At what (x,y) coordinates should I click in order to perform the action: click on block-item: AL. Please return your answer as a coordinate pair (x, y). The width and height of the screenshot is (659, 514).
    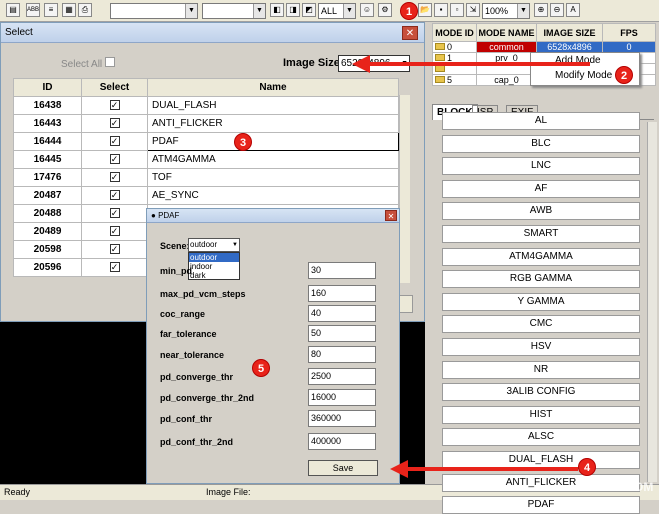
    Looking at the image, I should click on (541, 121).